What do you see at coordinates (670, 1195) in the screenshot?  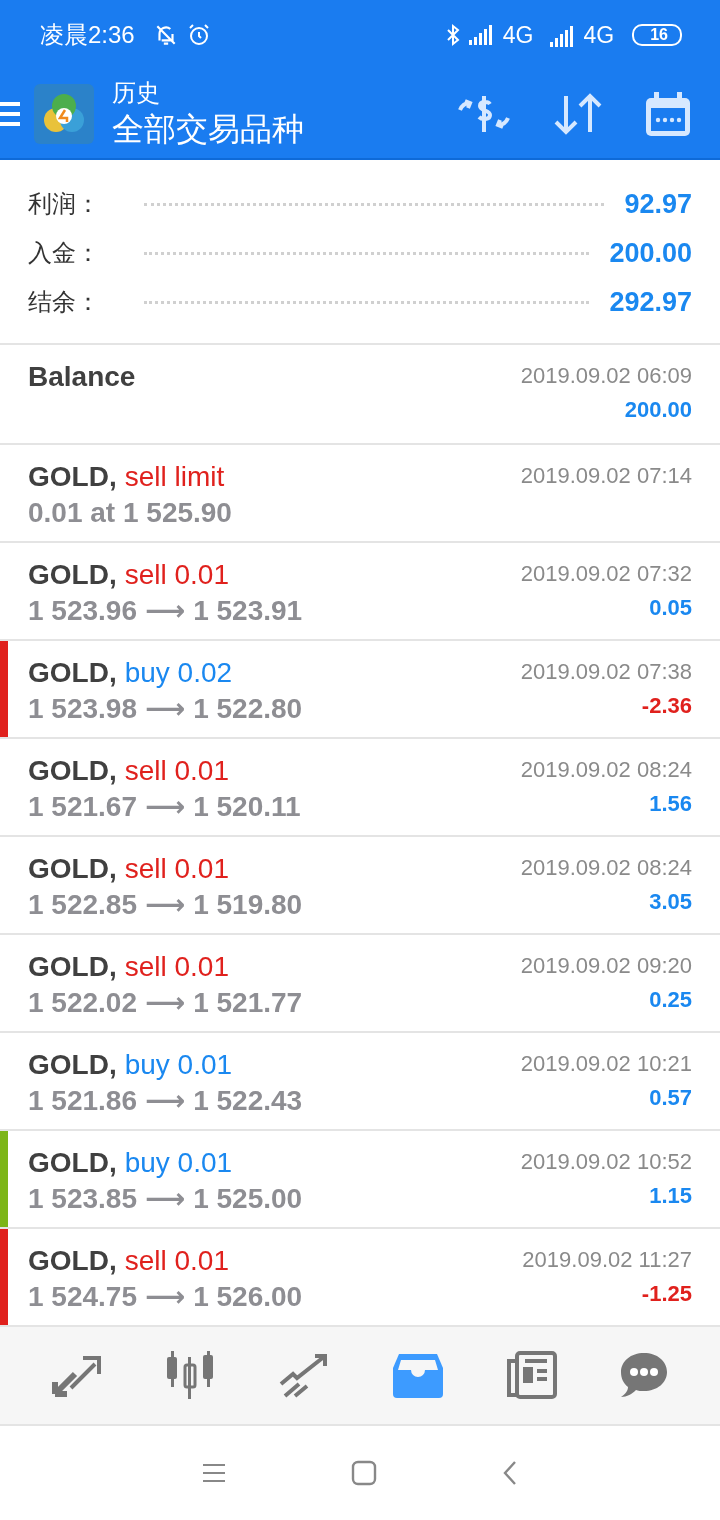 I see `profit-amount: 1.15` at bounding box center [670, 1195].